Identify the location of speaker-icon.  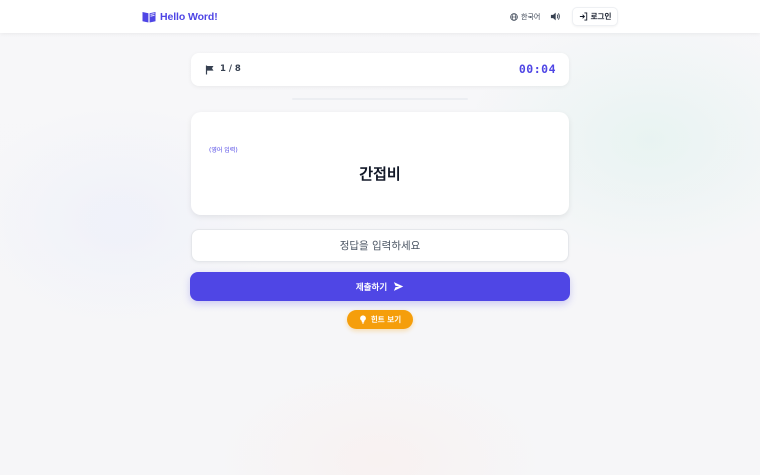
(555, 16).